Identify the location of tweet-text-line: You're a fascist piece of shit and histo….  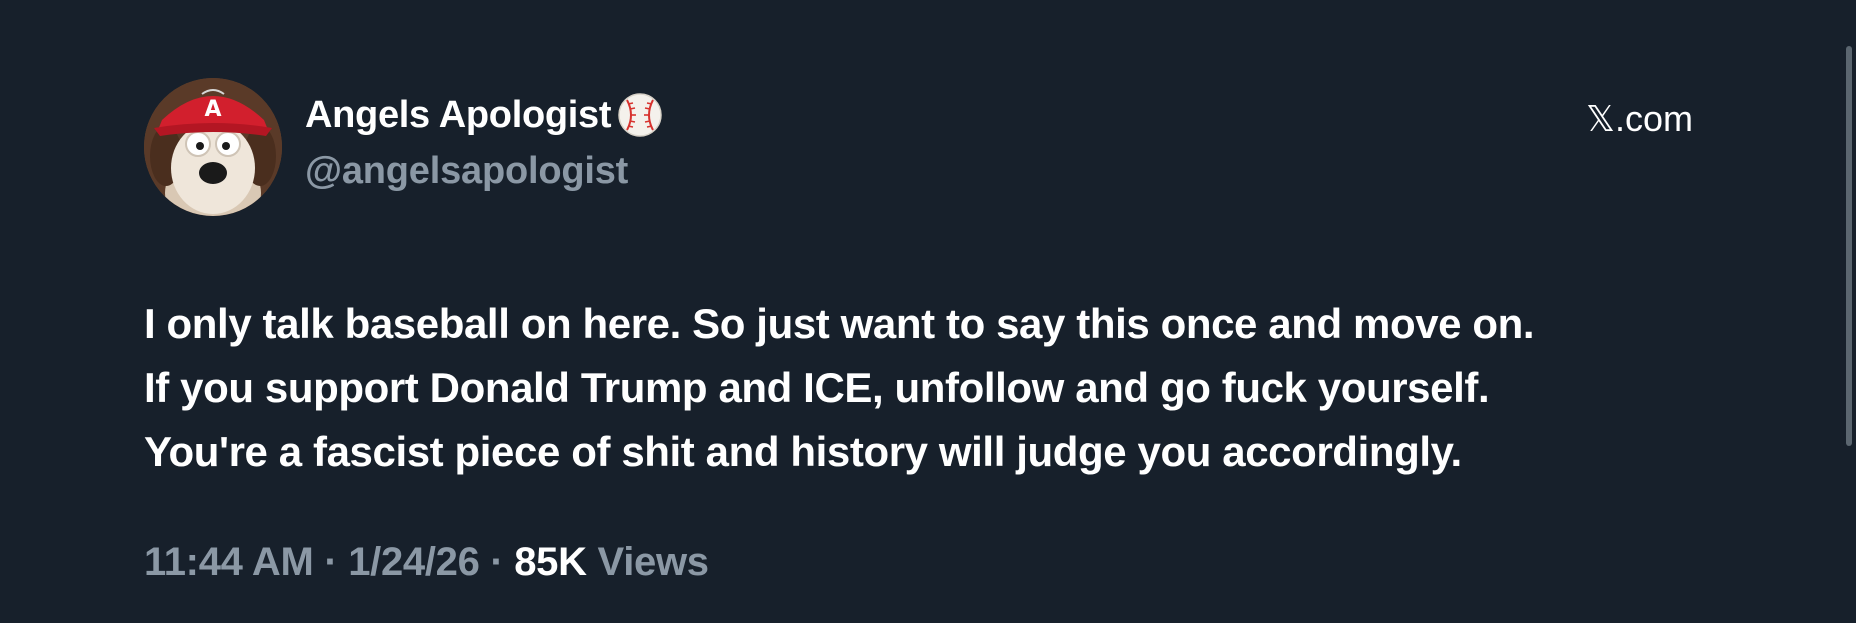
(803, 451).